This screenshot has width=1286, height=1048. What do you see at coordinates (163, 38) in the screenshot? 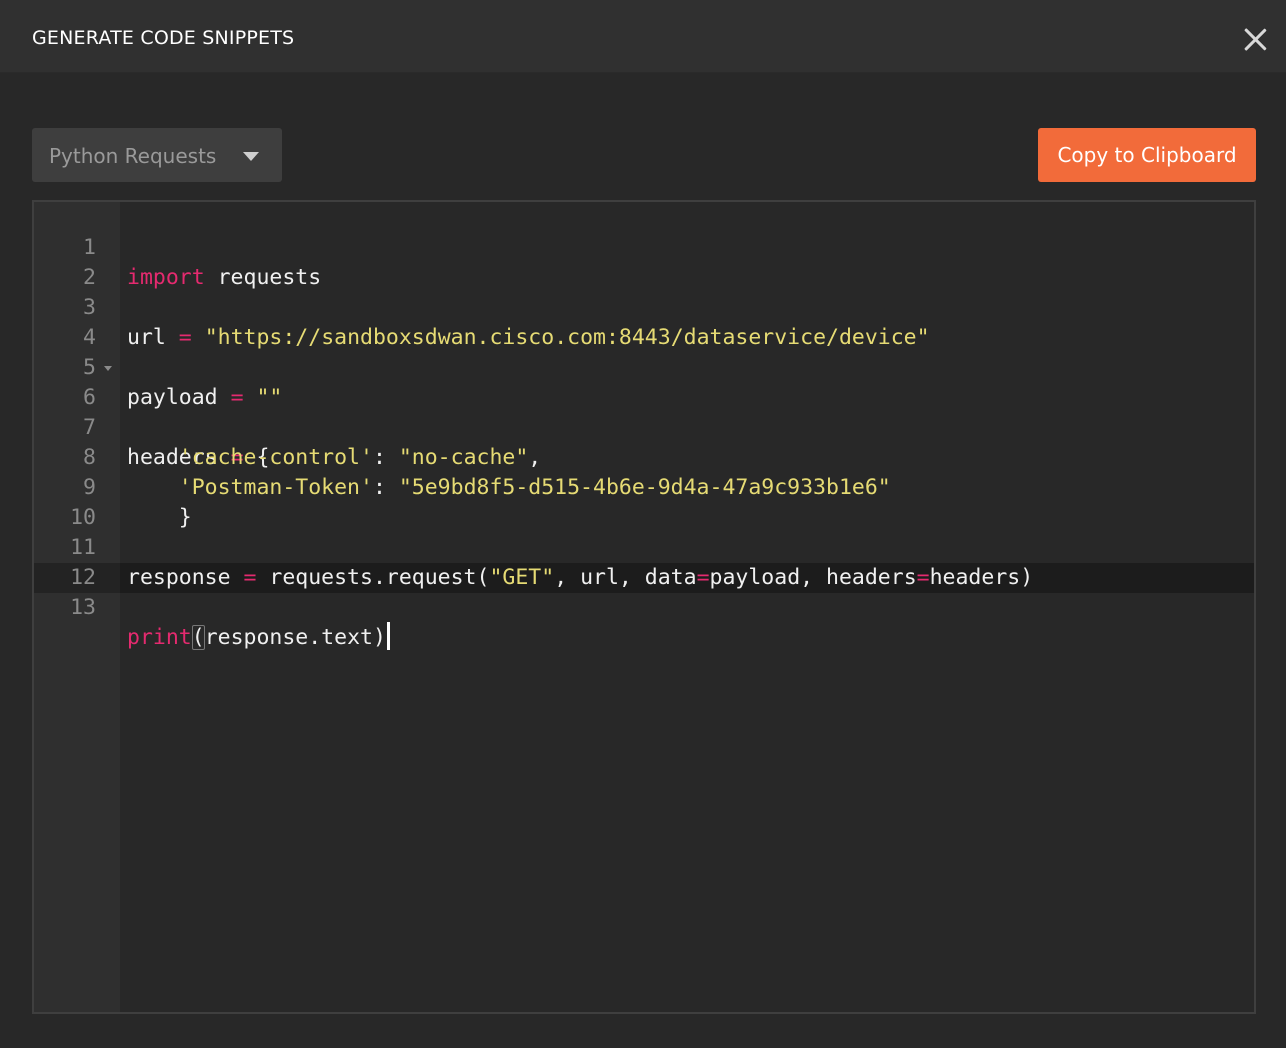
I see `modal-title: GENERATE CODE SNIPPETS` at bounding box center [163, 38].